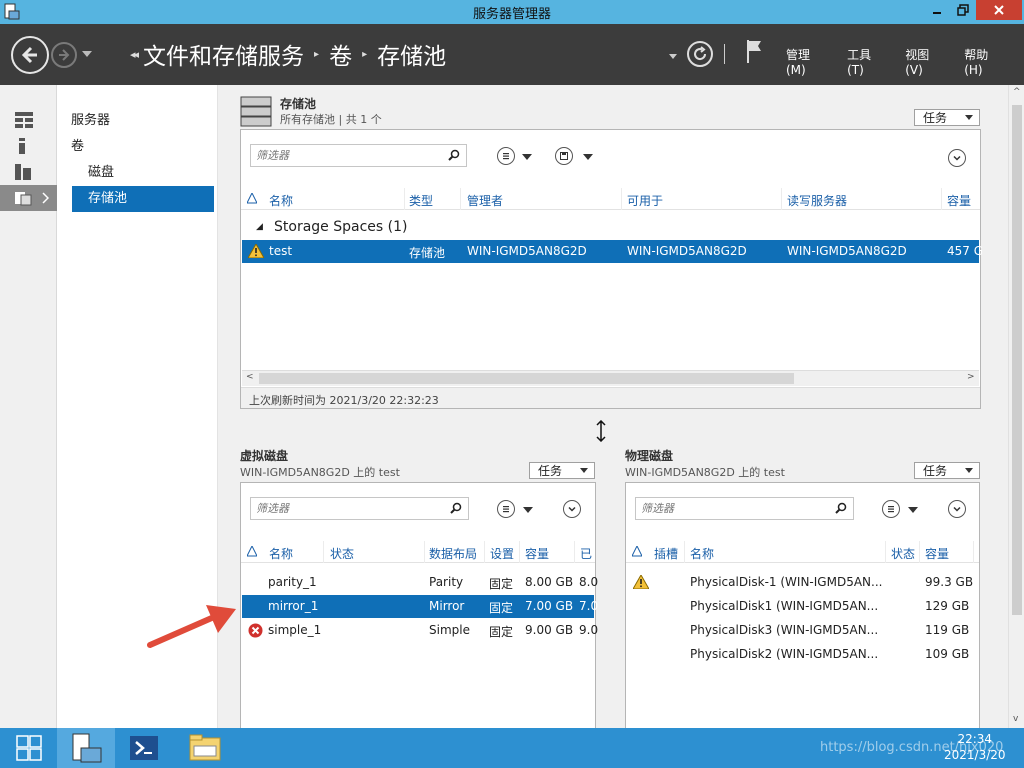 Image resolution: width=1024 pixels, height=768 pixels. I want to click on cell-layout: Parity, so click(446, 582).